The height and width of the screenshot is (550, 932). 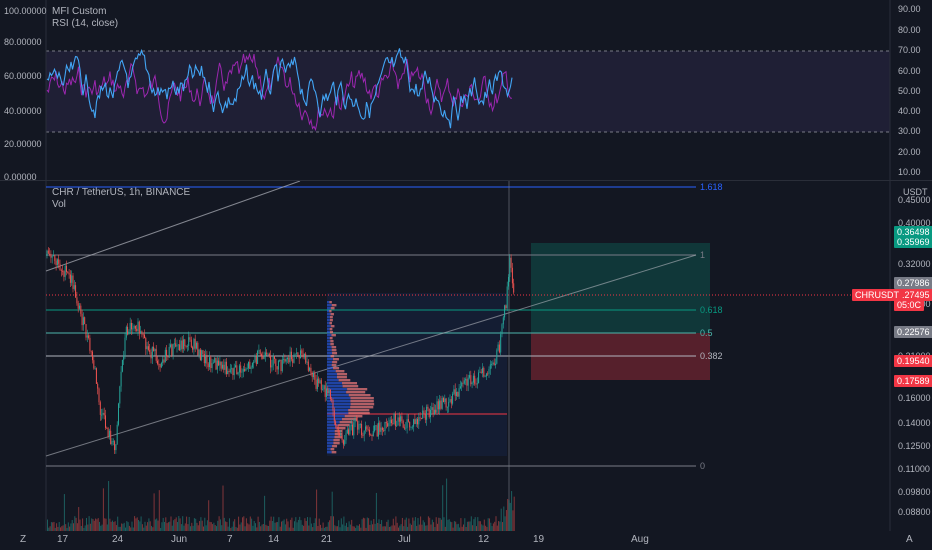 What do you see at coordinates (466, 540) in the screenshot?
I see `time-axis: Z 17 24 Jun 7 14 21 Jul 12 19 Aug A` at bounding box center [466, 540].